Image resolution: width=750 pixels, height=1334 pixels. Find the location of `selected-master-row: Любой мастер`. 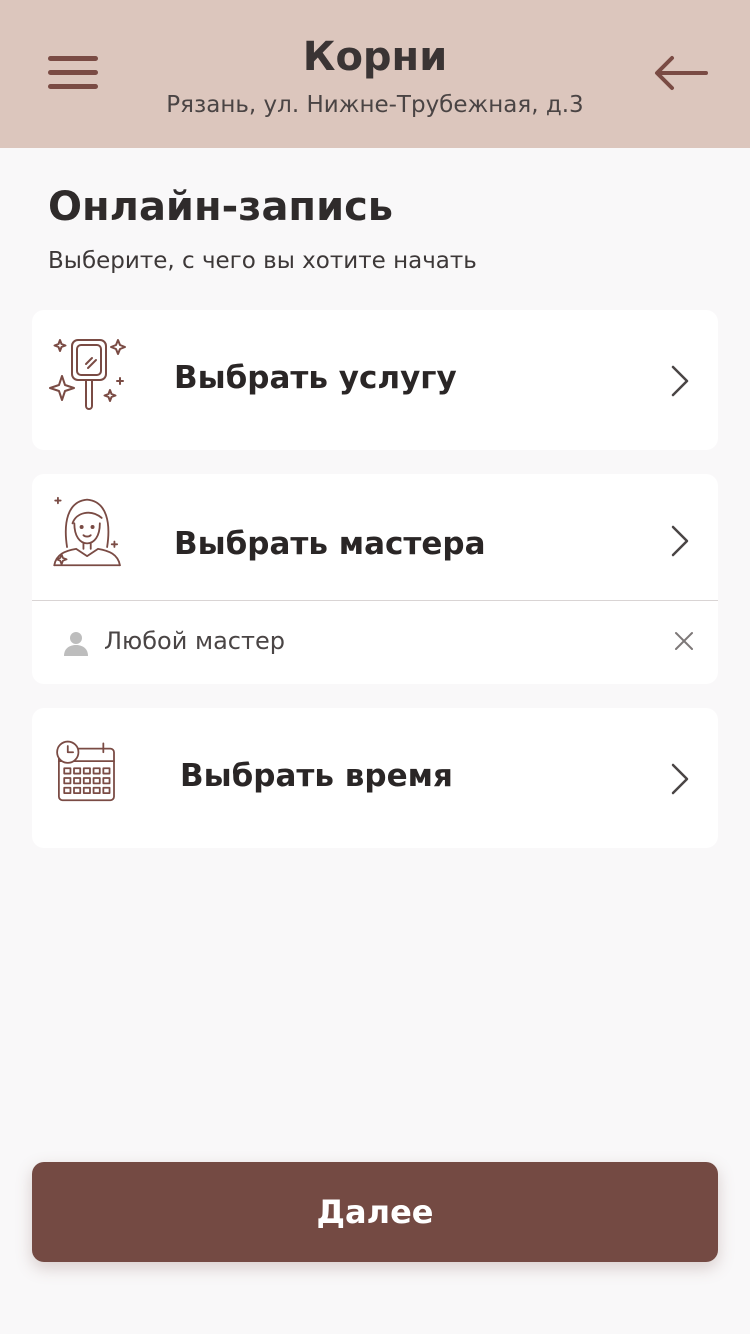

selected-master-row: Любой мастер is located at coordinates (375, 642).